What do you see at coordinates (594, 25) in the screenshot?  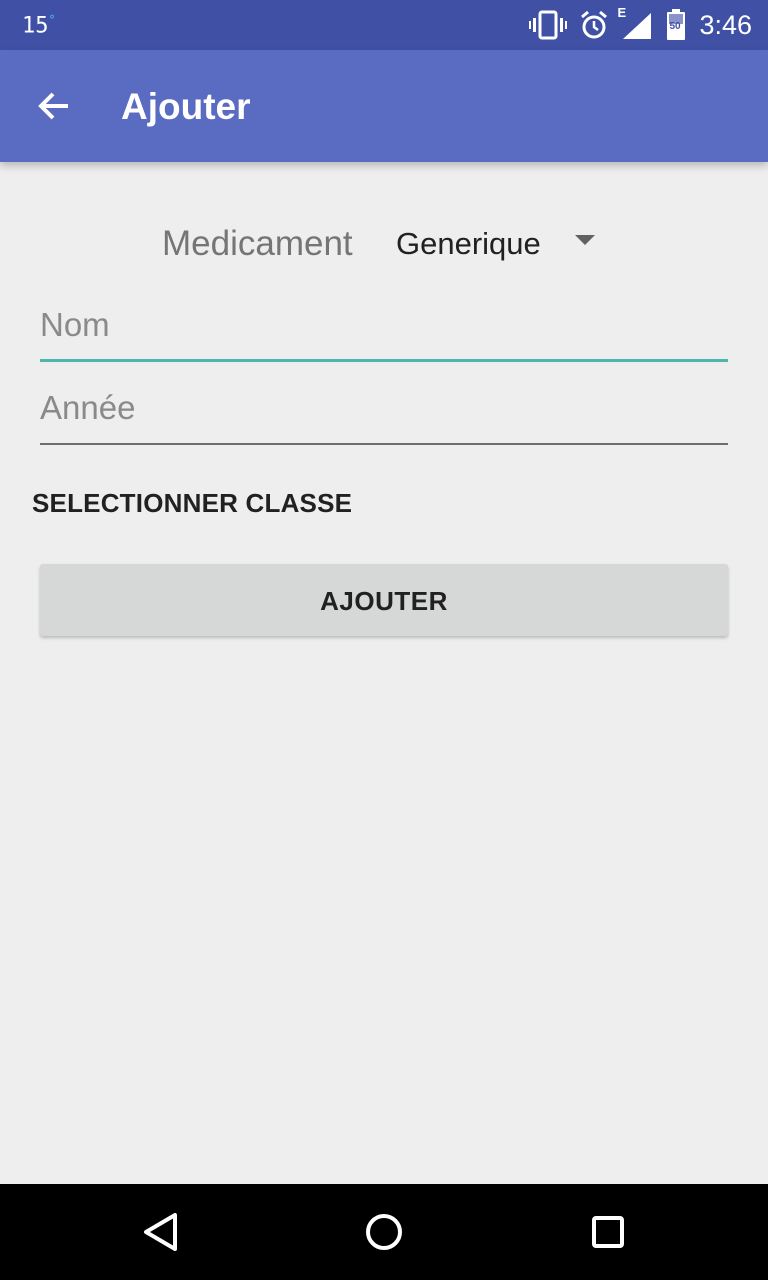 I see `alarm-icon` at bounding box center [594, 25].